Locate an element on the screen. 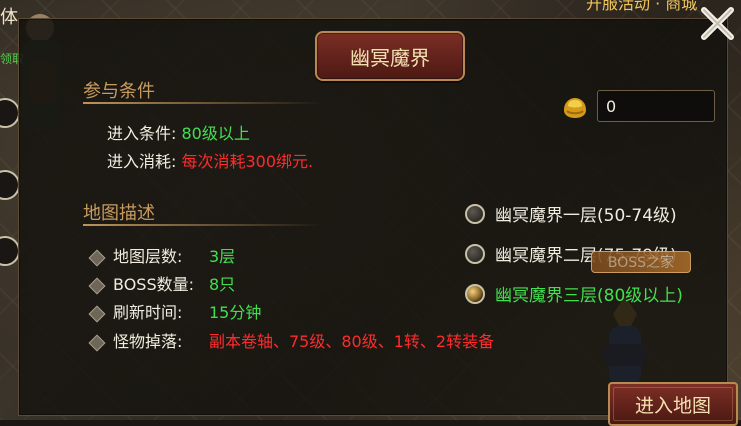 The width and height of the screenshot is (741, 426). map-info-value-floors: 3层 is located at coordinates (222, 256).